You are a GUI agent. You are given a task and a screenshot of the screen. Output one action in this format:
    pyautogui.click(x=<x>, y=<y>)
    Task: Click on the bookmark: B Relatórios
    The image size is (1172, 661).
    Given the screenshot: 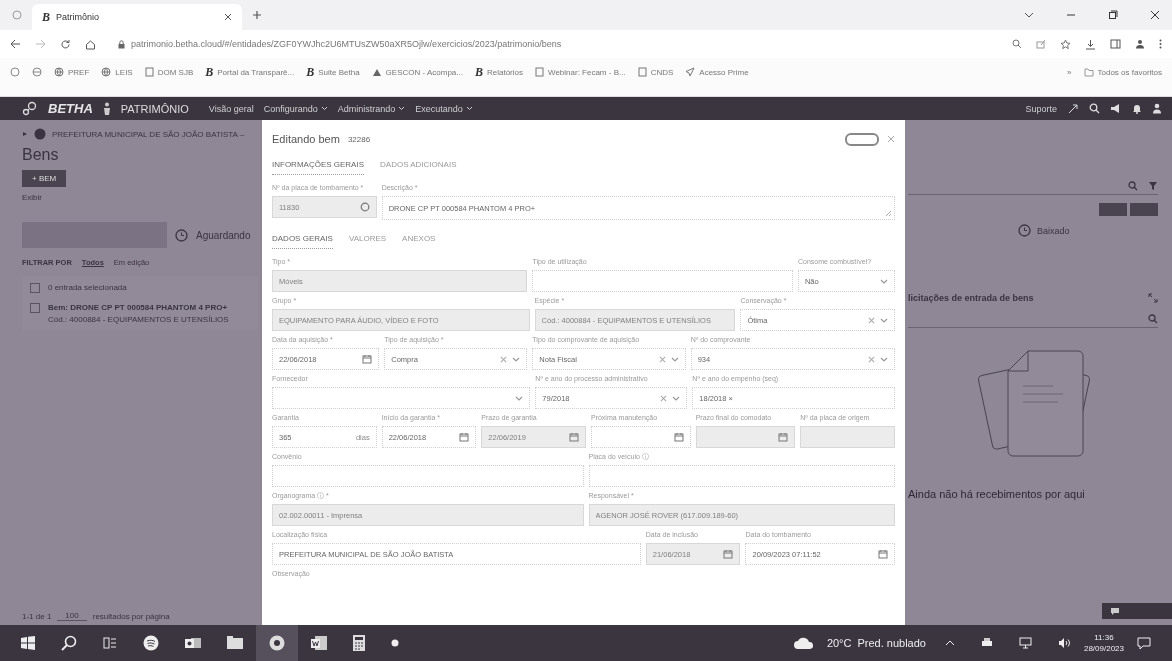 What is the action you would take?
    pyautogui.click(x=498, y=72)
    